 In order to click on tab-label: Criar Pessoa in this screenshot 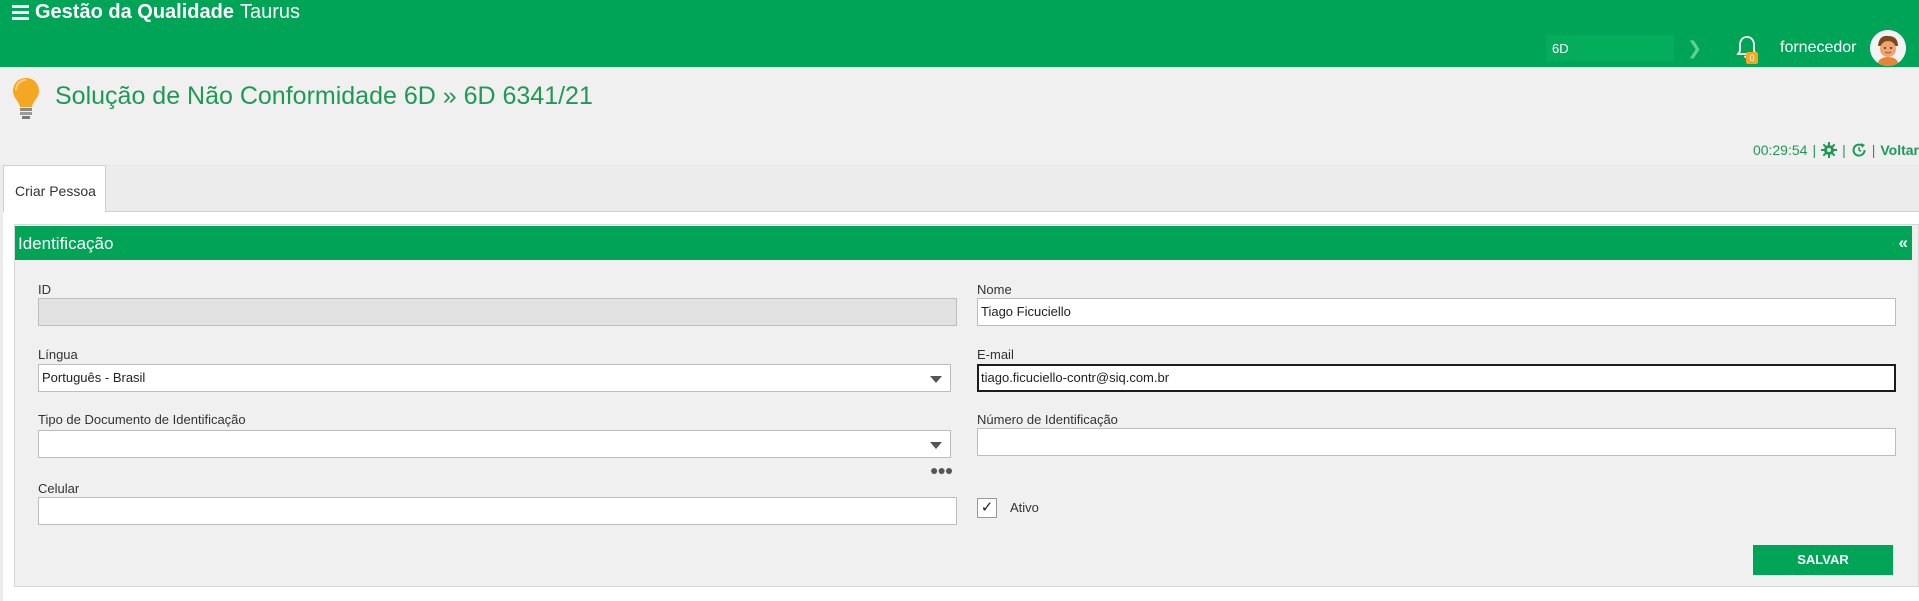, I will do `click(55, 191)`.